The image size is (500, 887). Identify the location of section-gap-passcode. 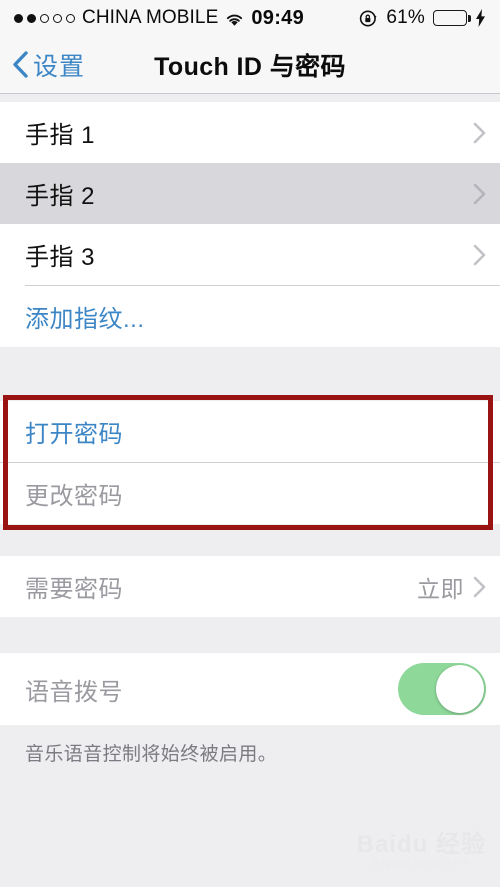
(250, 374).